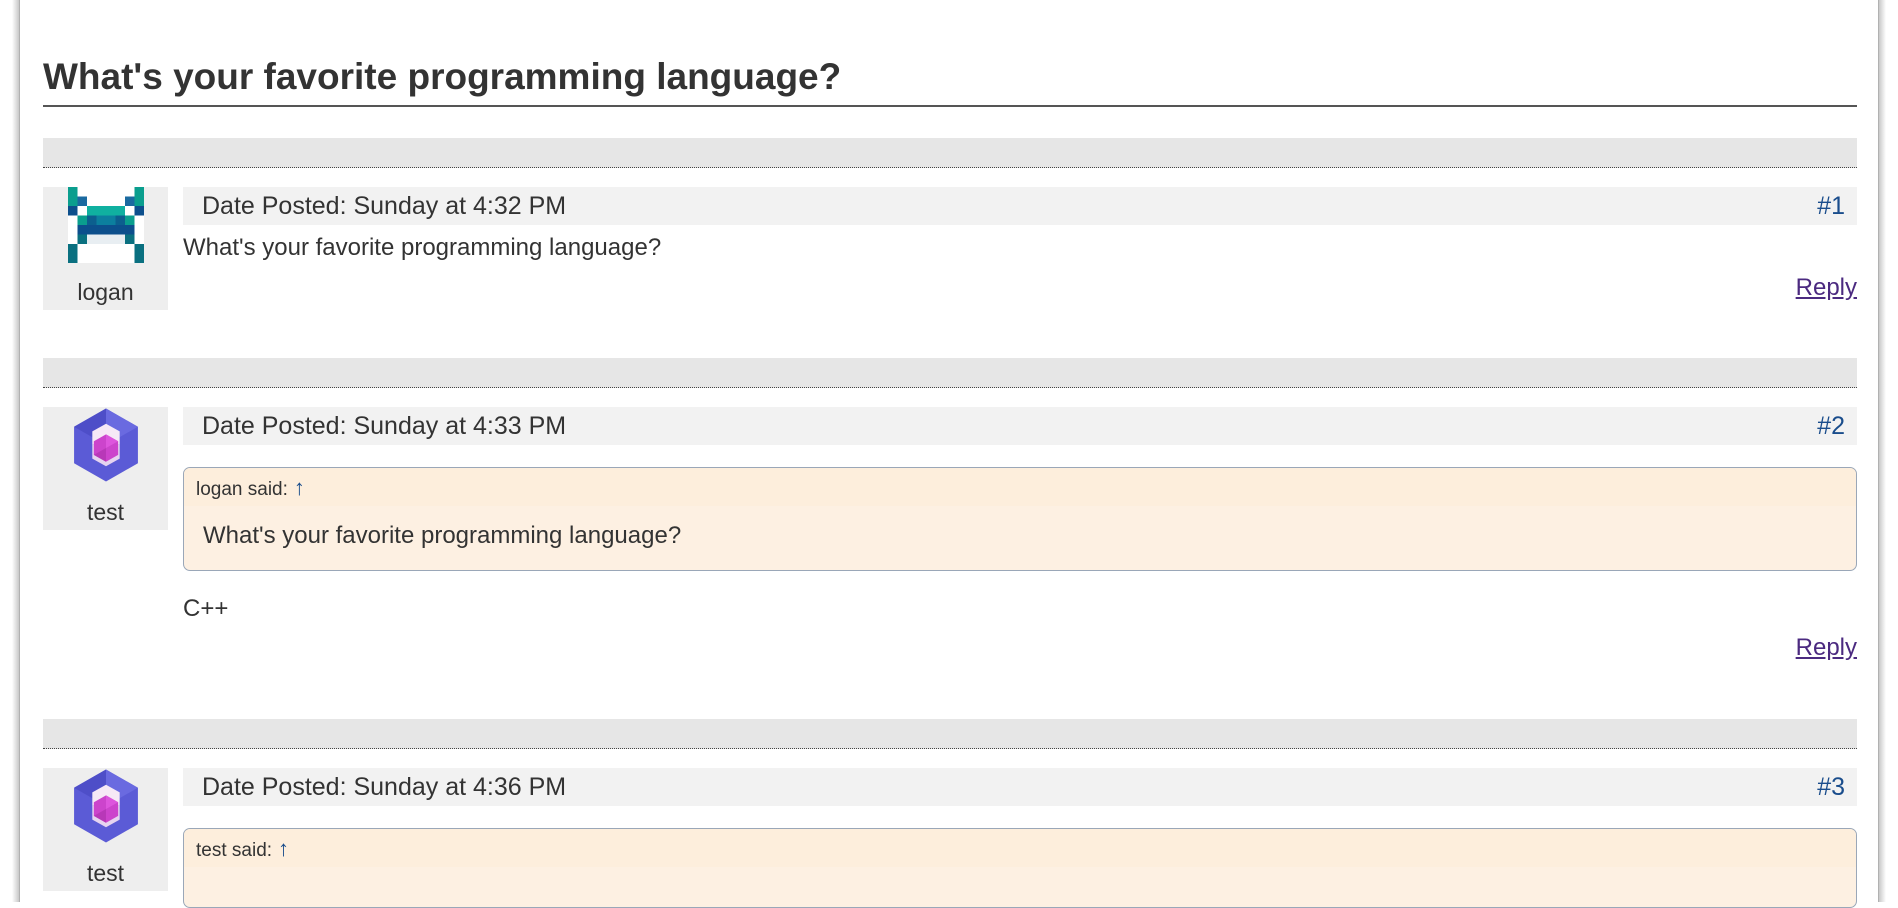 This screenshot has height=908, width=1898. I want to click on quote-block: test said: ↑, so click(1020, 868).